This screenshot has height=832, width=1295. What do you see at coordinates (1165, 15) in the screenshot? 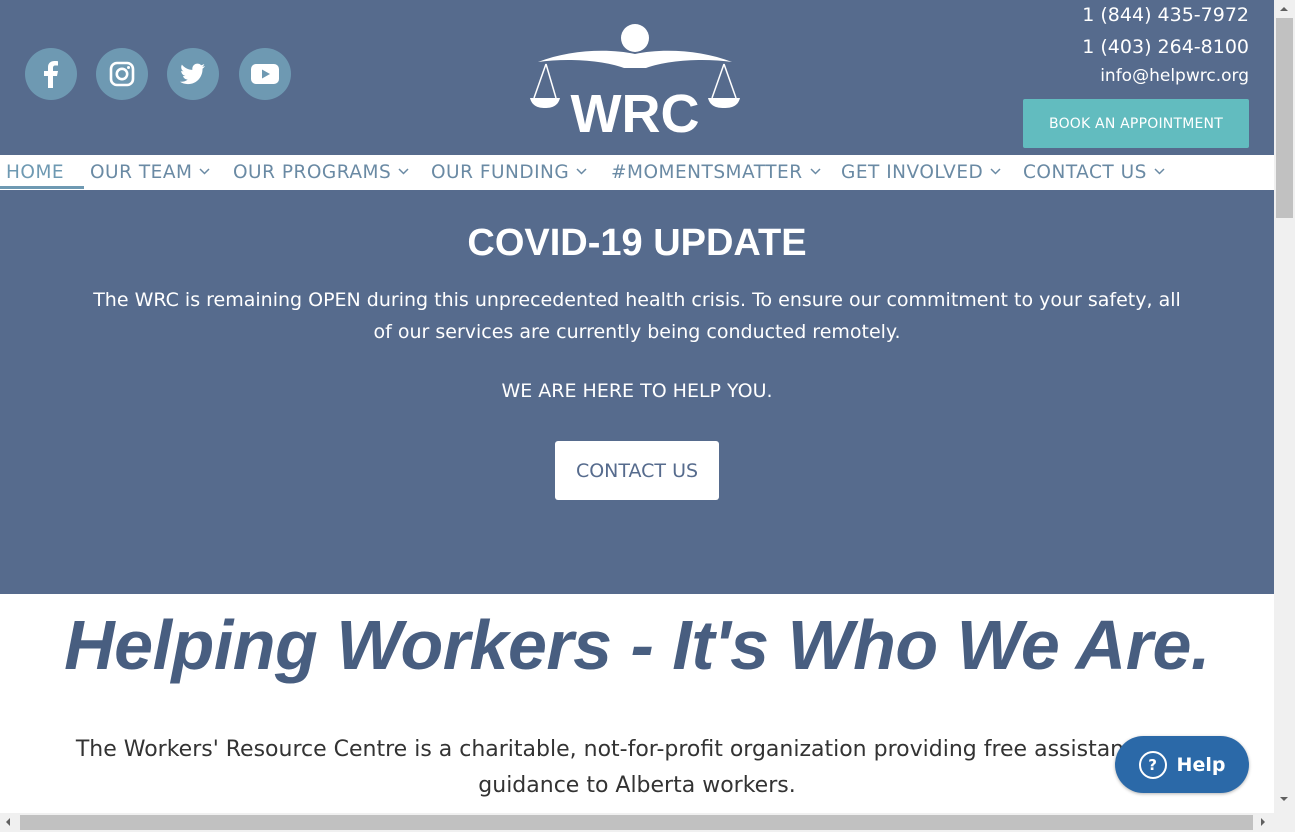
I see `phone-tollfree: 1 (844) 435-7972` at bounding box center [1165, 15].